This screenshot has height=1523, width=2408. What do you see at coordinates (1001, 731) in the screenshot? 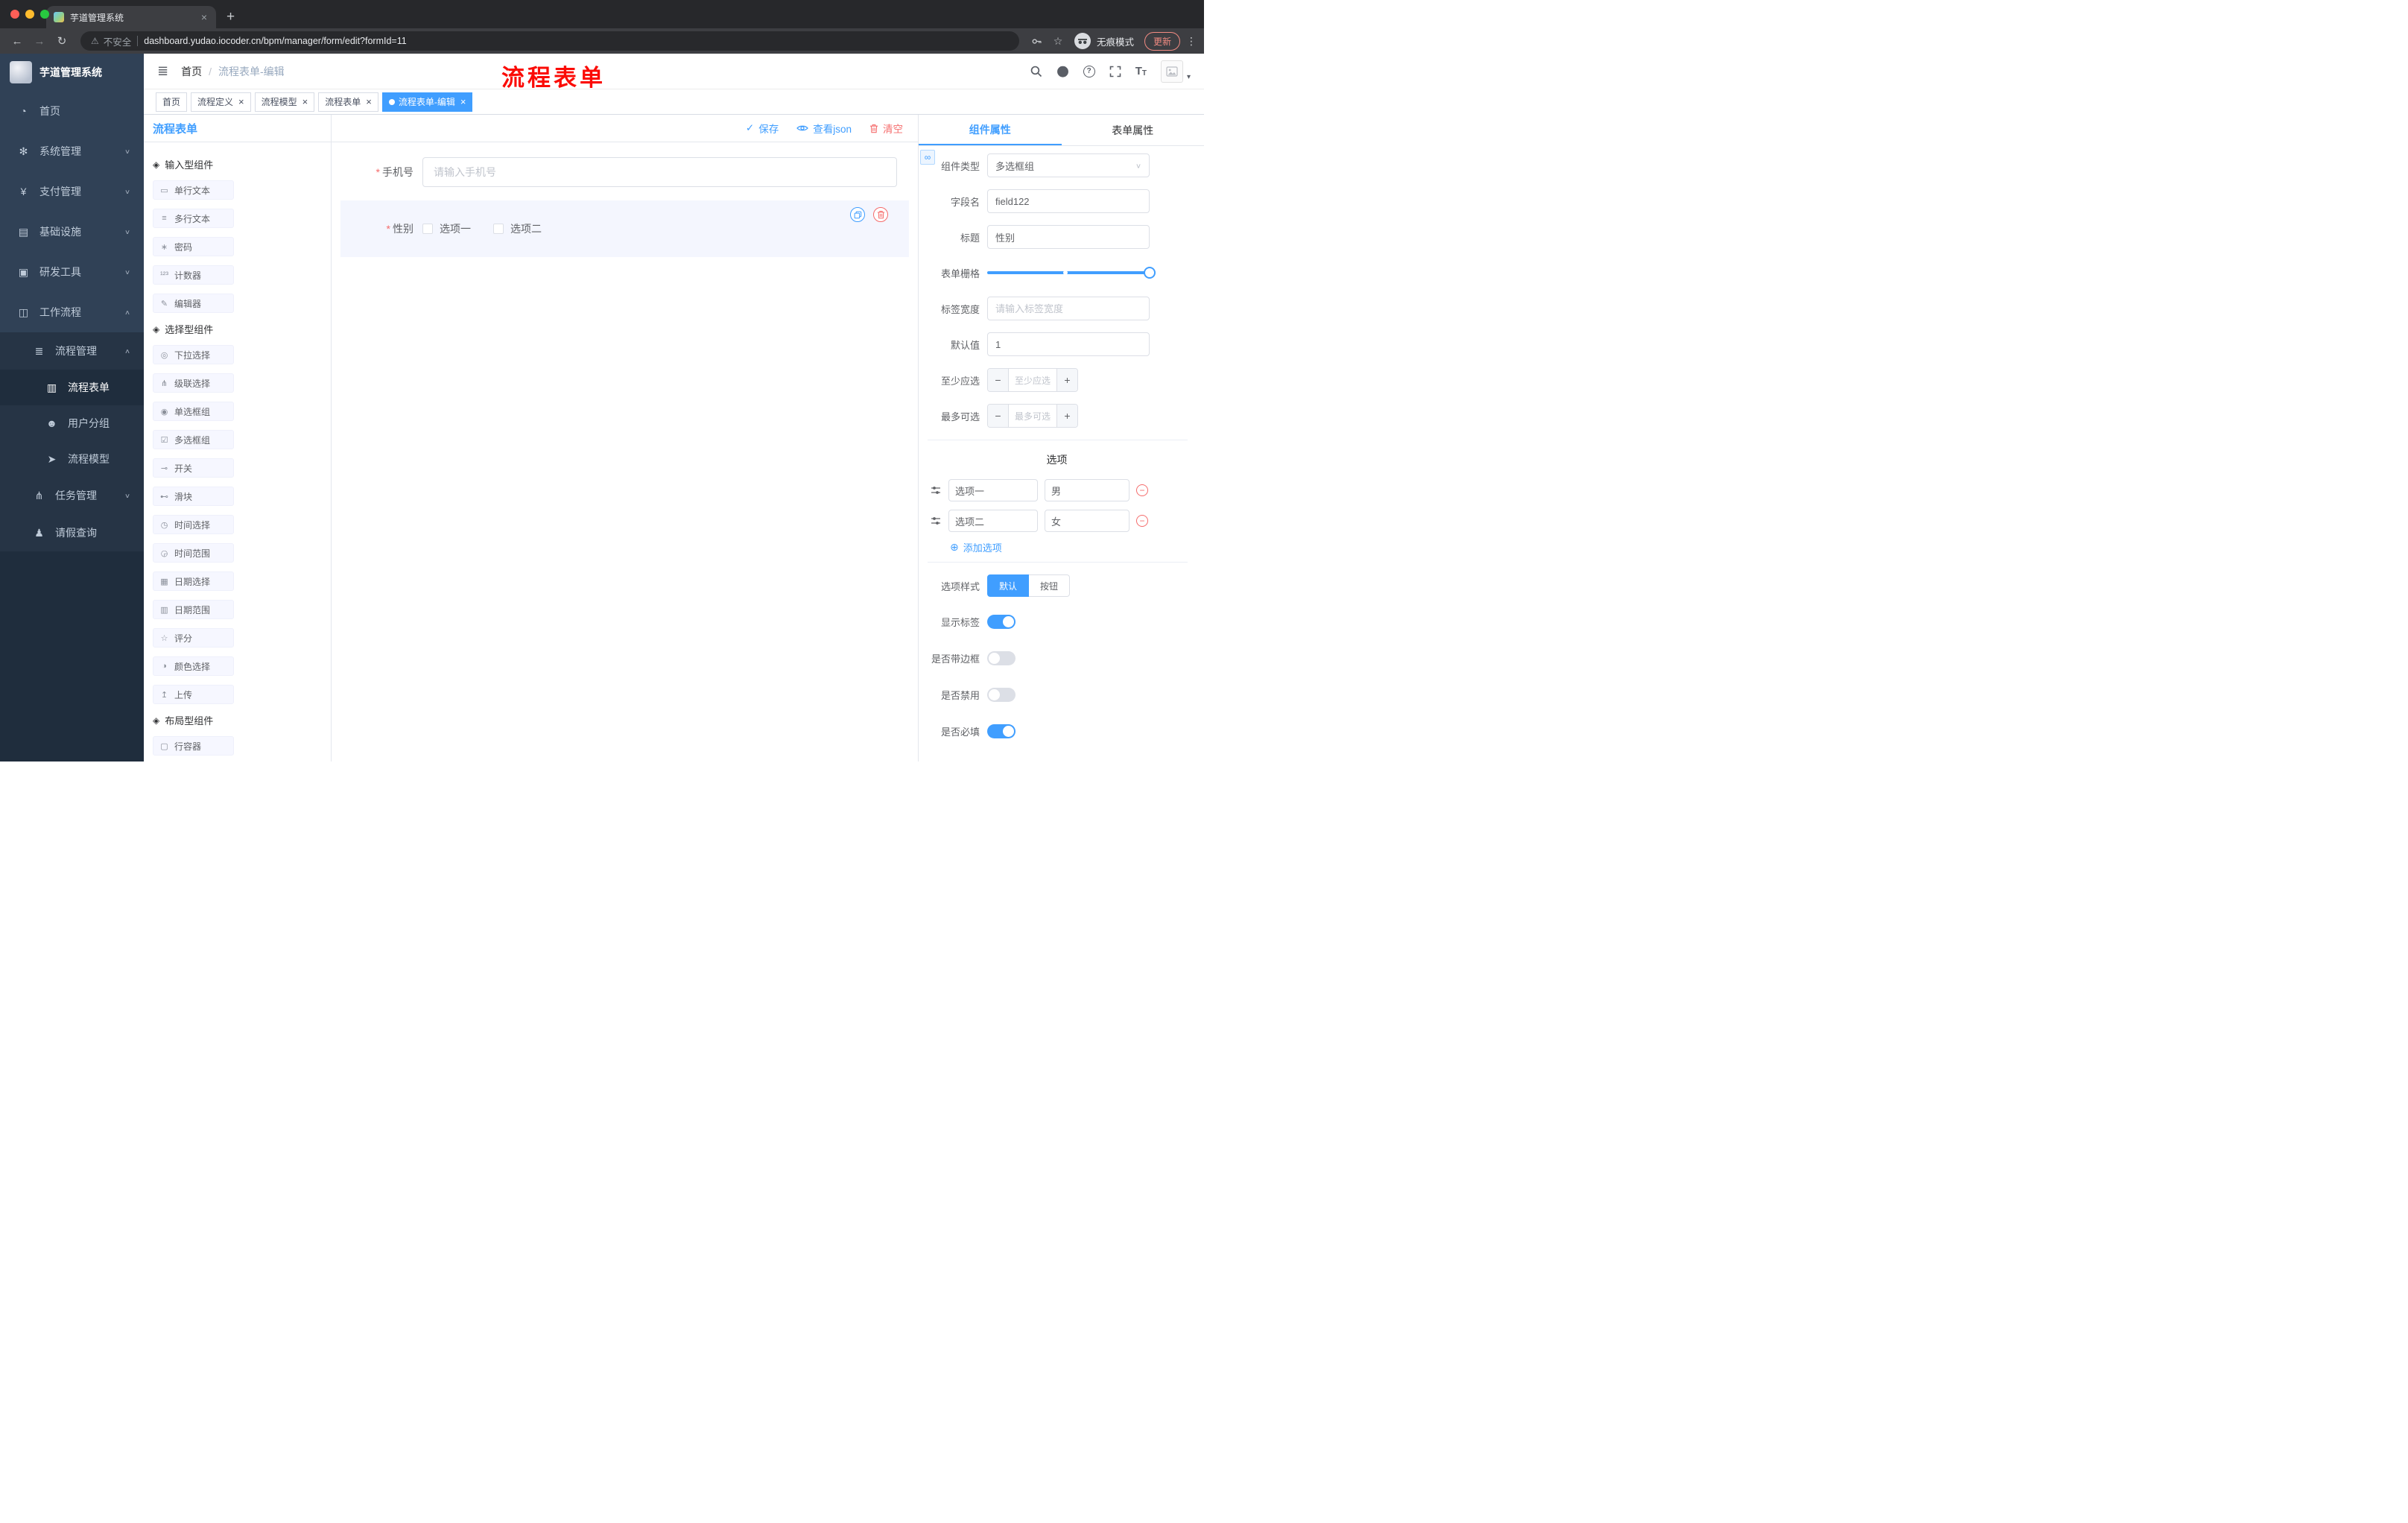
I see `required-toggle` at bounding box center [1001, 731].